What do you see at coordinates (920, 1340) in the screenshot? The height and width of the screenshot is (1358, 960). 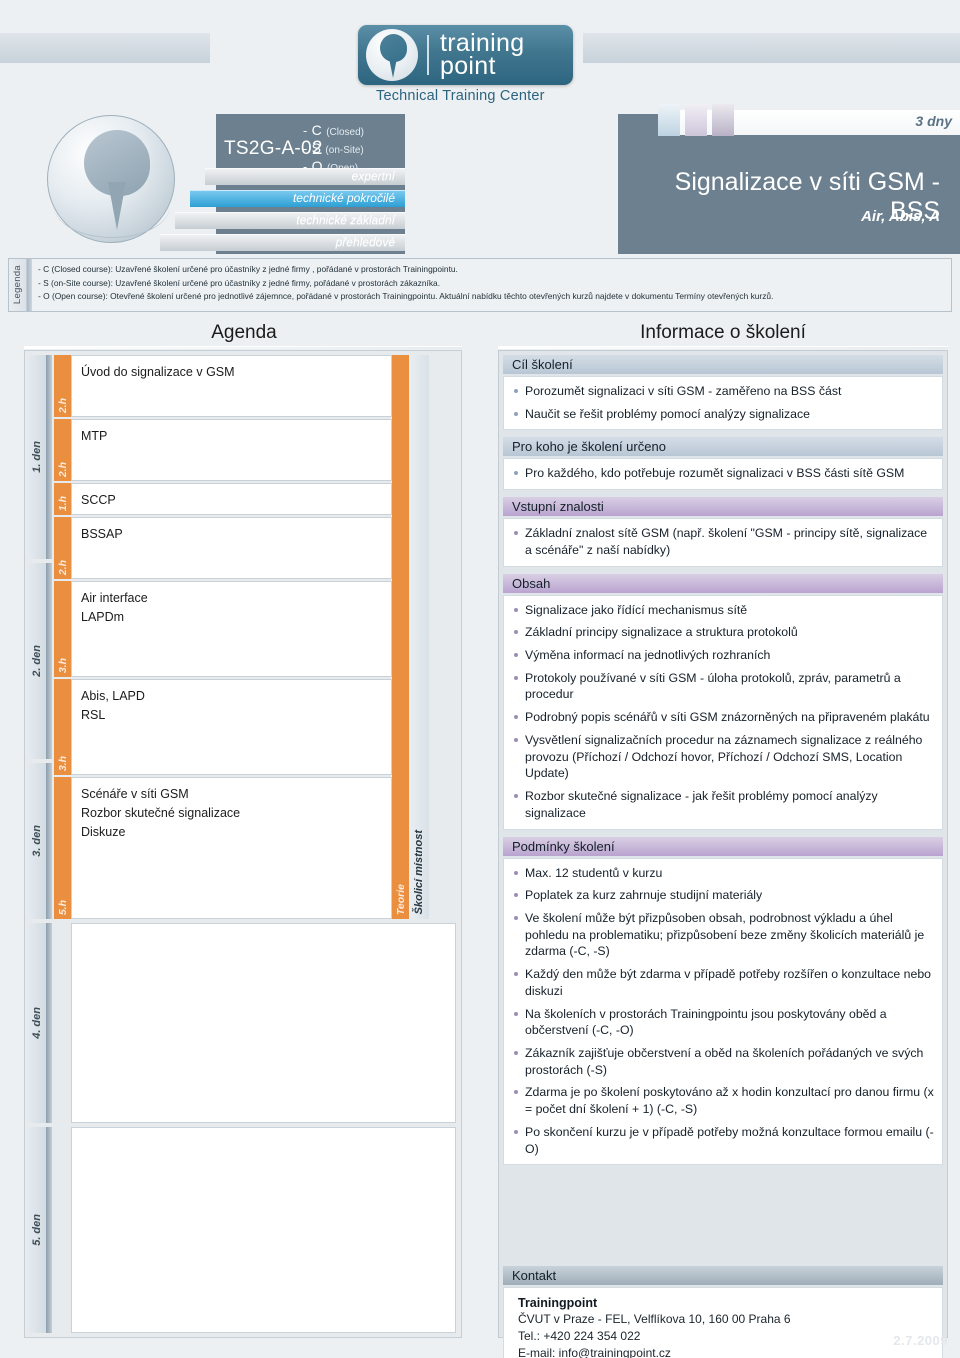 I see `date-stamp: 2.7.2009` at bounding box center [920, 1340].